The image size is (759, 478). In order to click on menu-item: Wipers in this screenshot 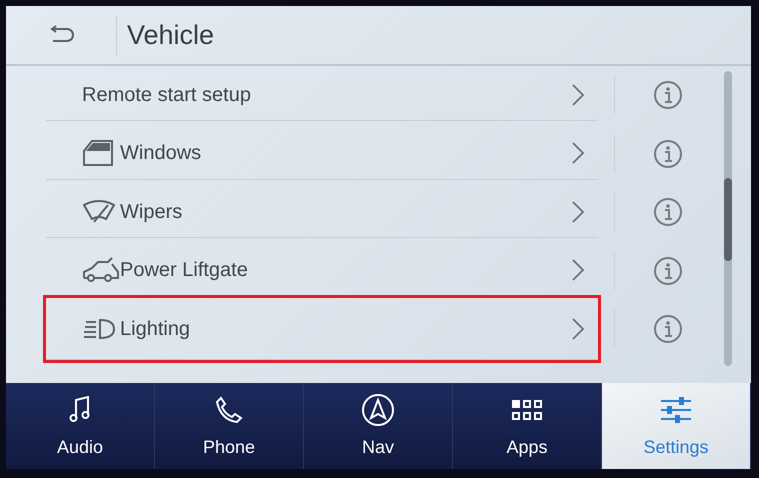, I will do `click(322, 212)`.